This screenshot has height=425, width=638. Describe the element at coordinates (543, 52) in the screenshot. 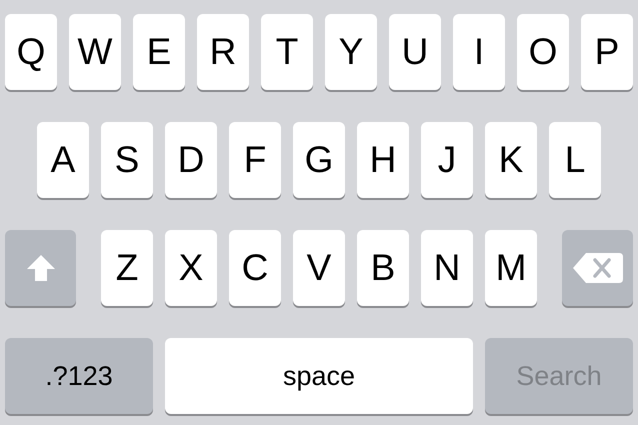

I see `letter-key: O` at that location.